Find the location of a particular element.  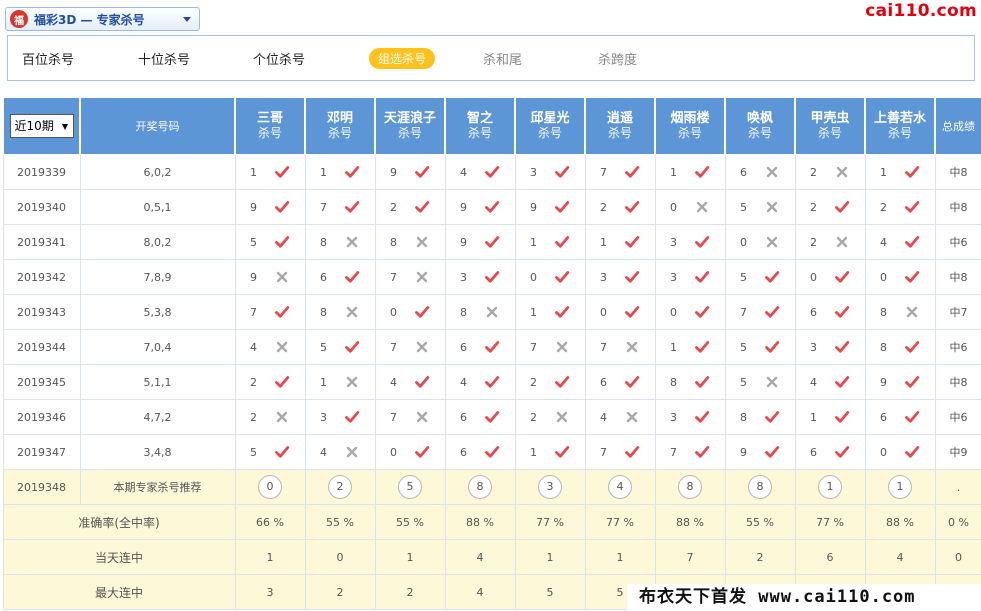

recommend-label: 本期专家杀号推荐 is located at coordinates (157, 487).